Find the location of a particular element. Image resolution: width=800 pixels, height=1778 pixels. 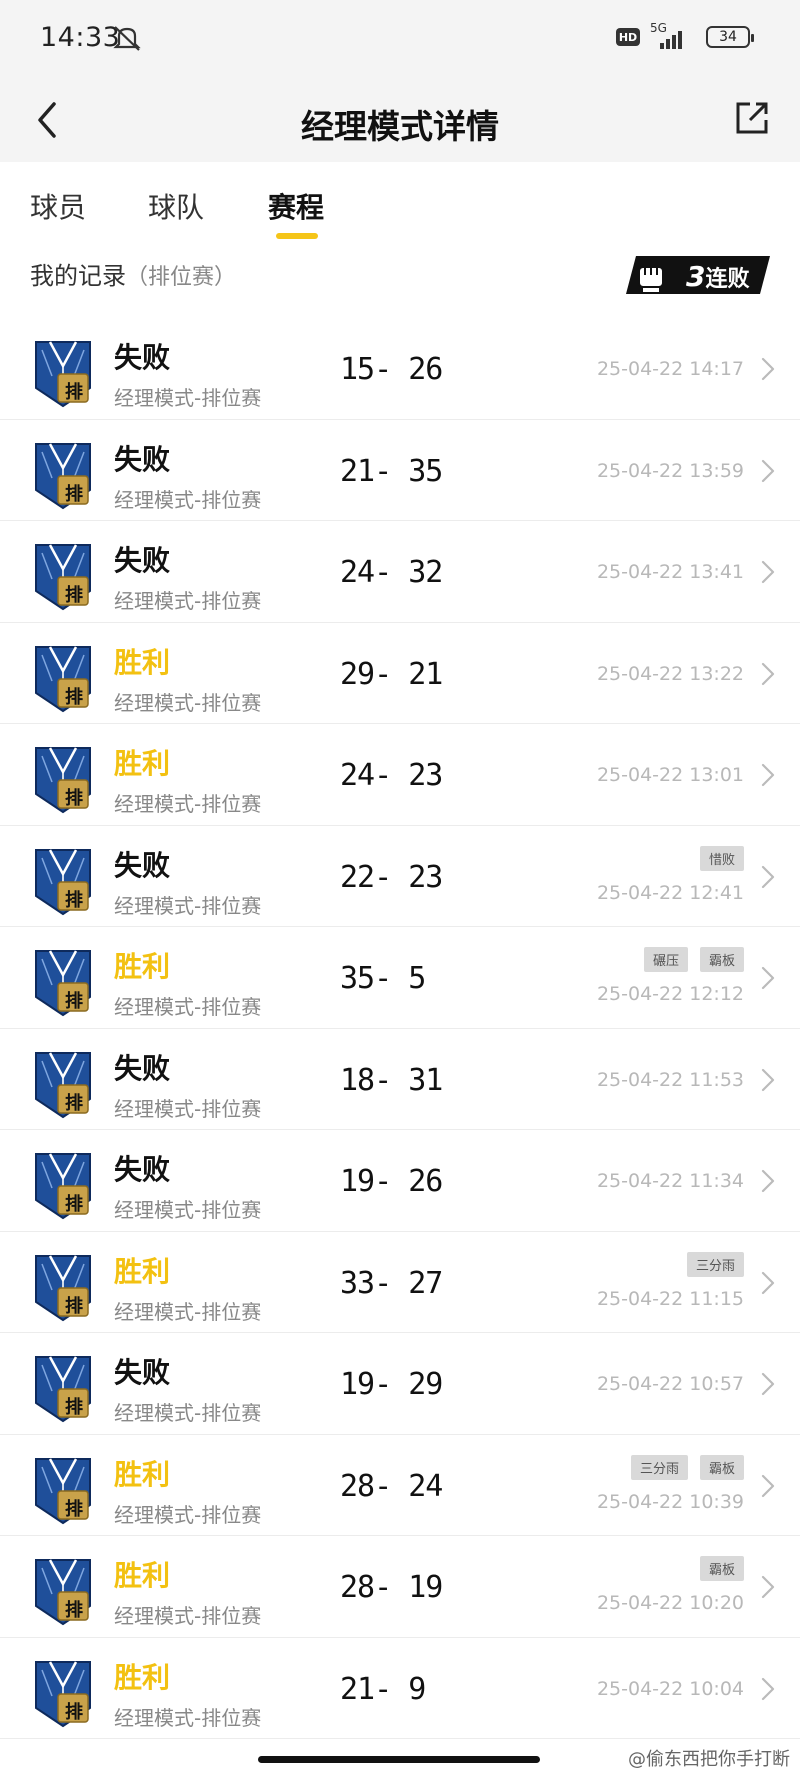

match-date: 25-04-22 12:12 is located at coordinates (670, 994).